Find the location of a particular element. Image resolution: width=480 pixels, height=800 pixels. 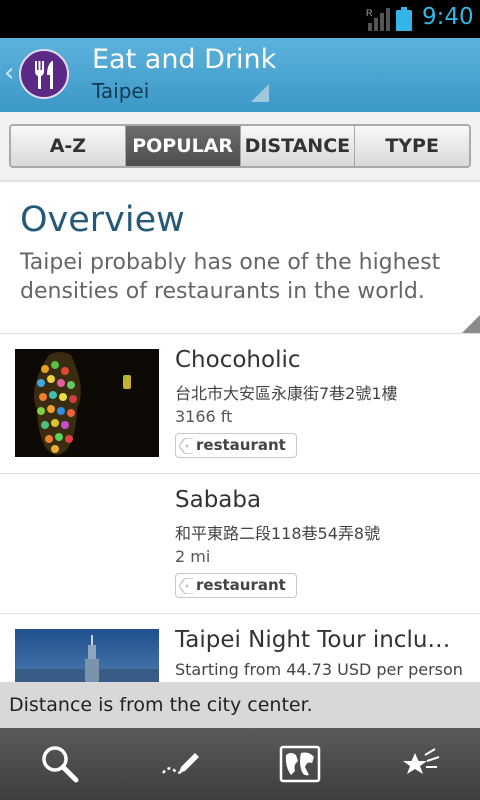

map-icon is located at coordinates (300, 764).